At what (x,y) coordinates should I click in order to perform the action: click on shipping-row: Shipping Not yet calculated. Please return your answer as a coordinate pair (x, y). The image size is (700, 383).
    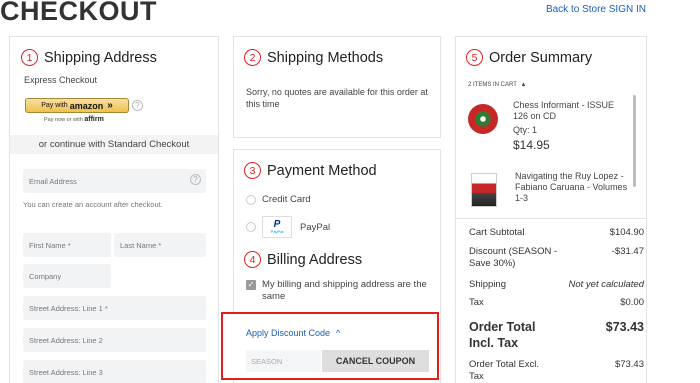
    Looking at the image, I should click on (556, 284).